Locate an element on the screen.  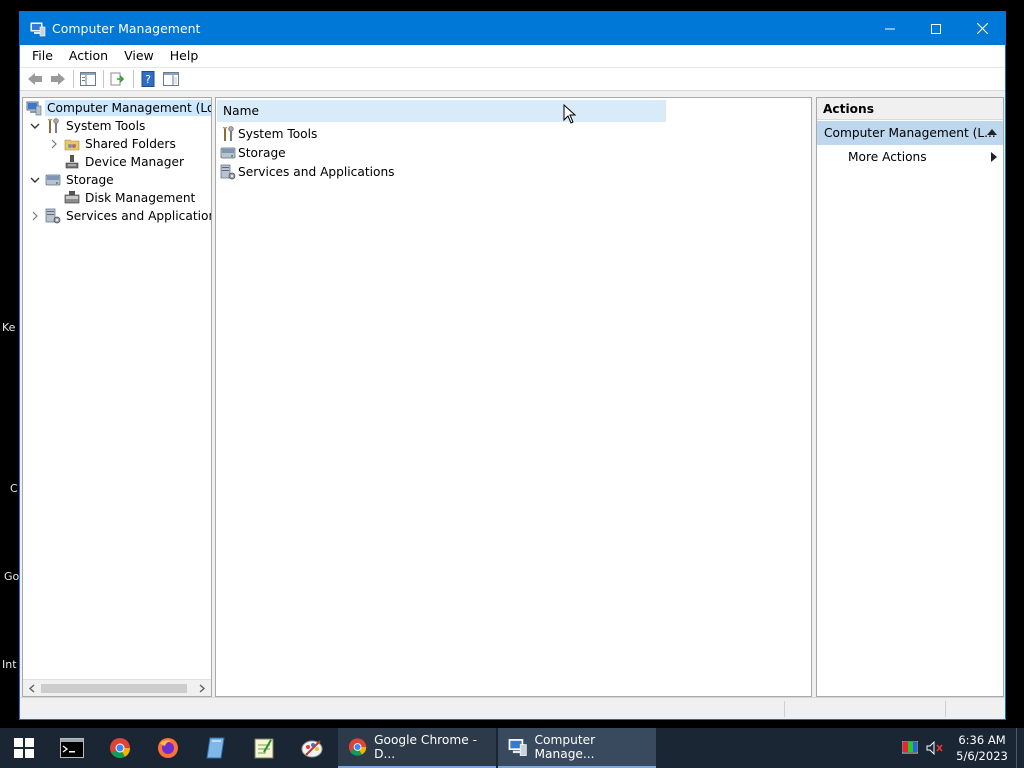
tray-volume-muted is located at coordinates (935, 748).